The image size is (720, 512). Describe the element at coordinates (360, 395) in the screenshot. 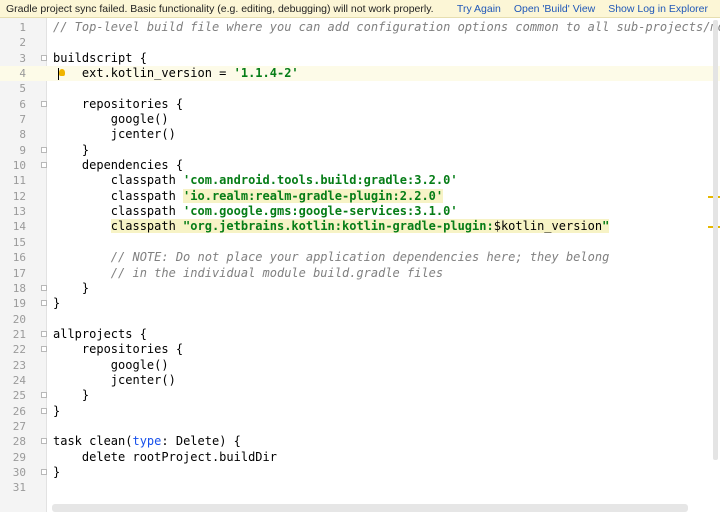

I see `code-line: 25 }` at that location.